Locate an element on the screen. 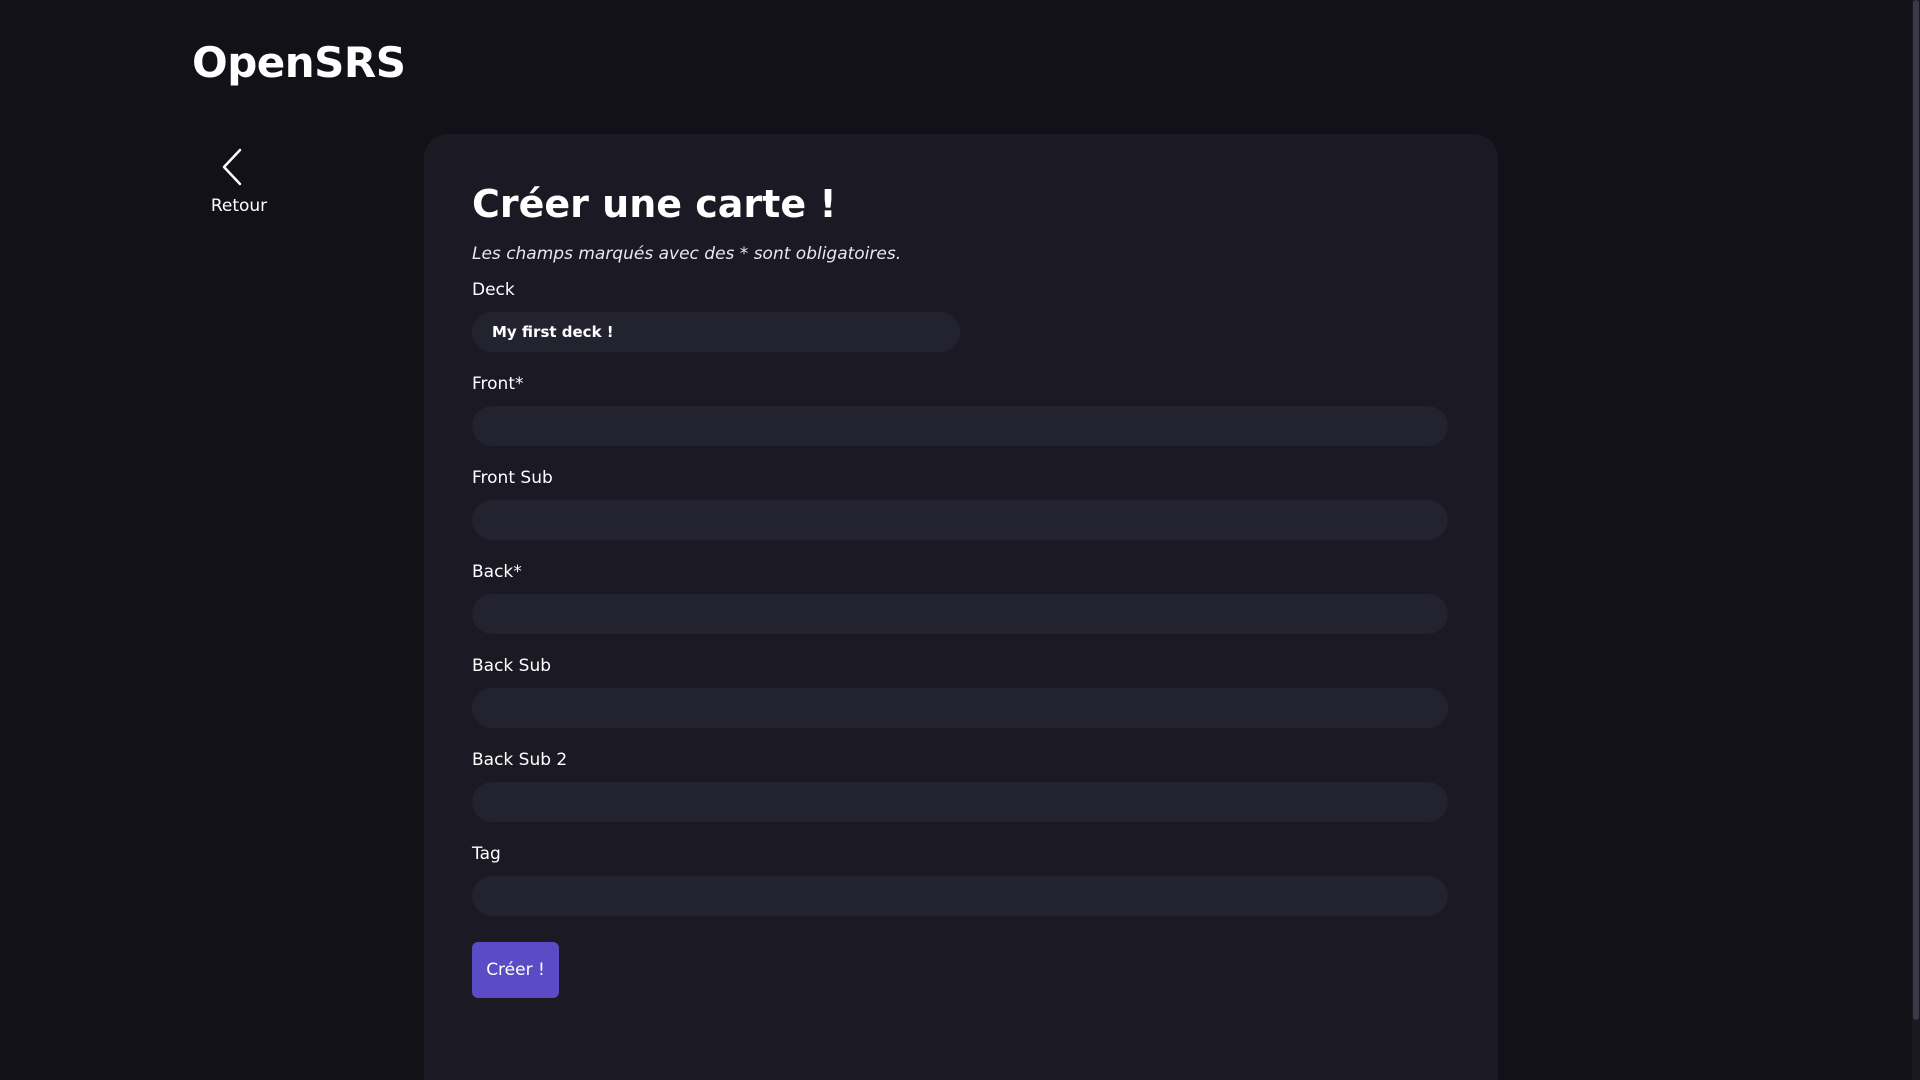 The width and height of the screenshot is (1920, 1080). back-sub-label: Back Sub is located at coordinates (512, 665).